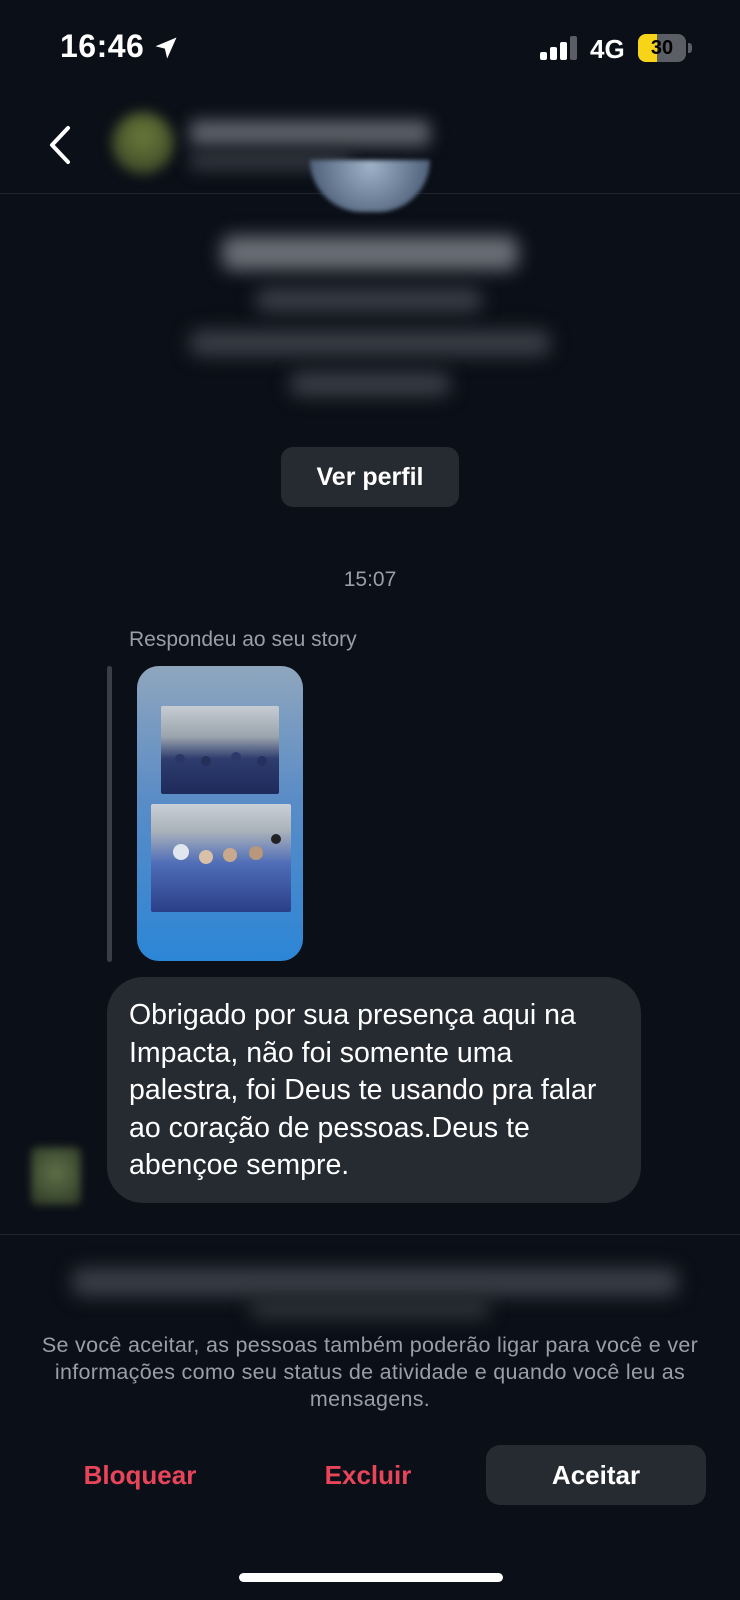  Describe the element at coordinates (370, 1309) in the screenshot. I see `request-subtitle-redacted` at that location.